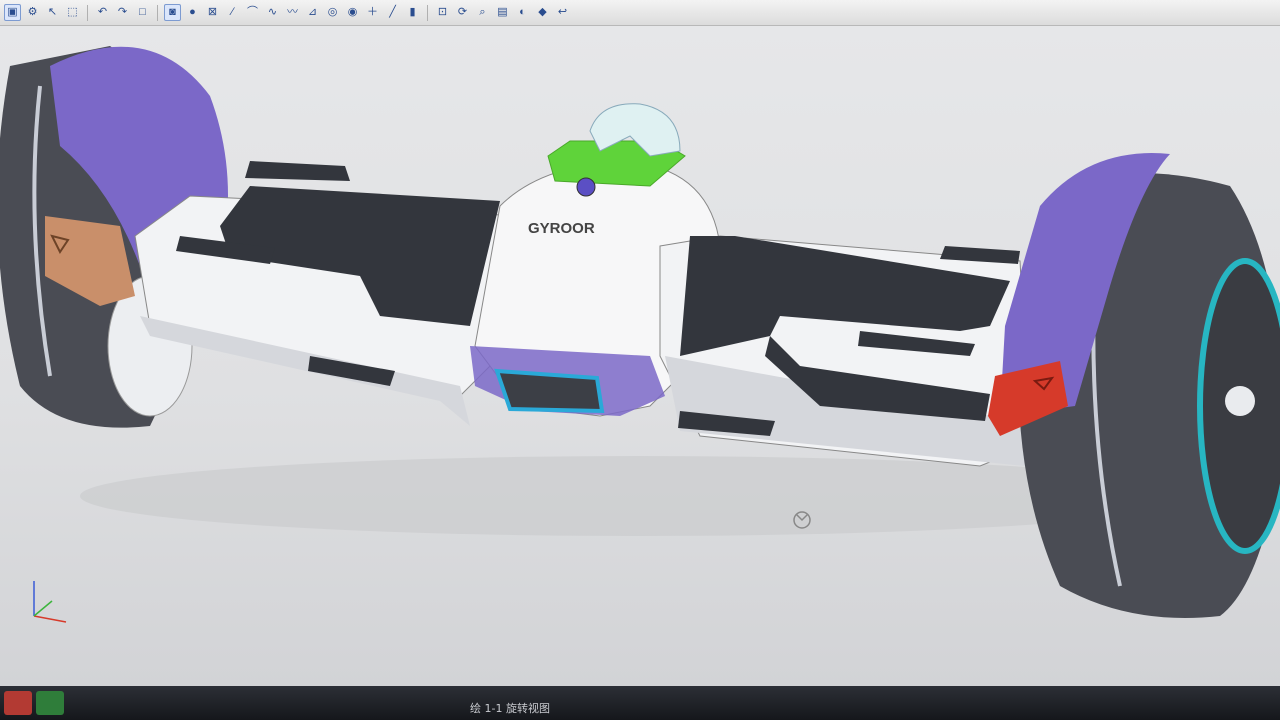 Image resolution: width=1280 pixels, height=720 pixels. Describe the element at coordinates (18, 703) in the screenshot. I see `start-app-icon` at that location.